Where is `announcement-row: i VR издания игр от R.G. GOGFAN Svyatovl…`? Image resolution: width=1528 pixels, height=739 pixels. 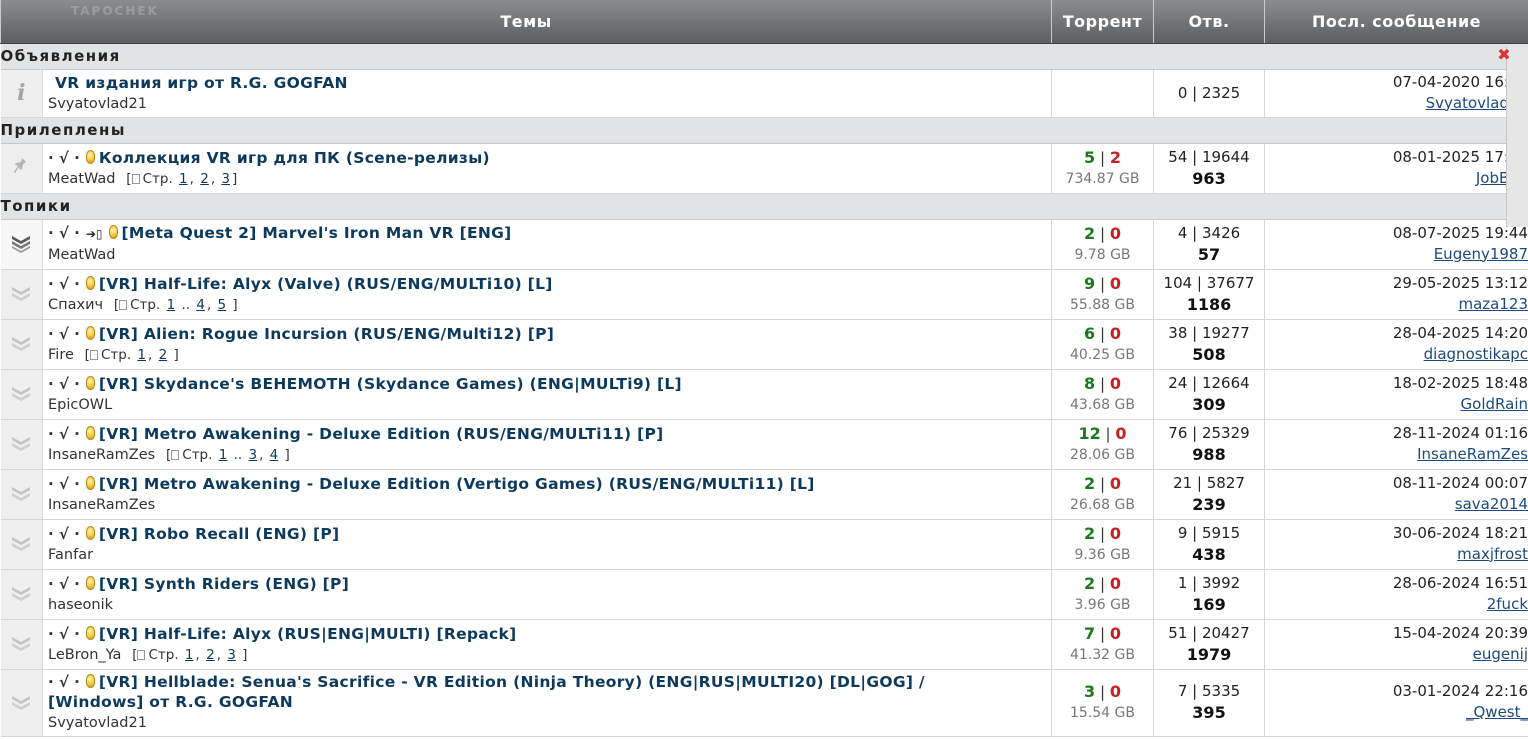 announcement-row: i VR издания игр от R.G. GOGFAN Svyatovl… is located at coordinates (764, 93).